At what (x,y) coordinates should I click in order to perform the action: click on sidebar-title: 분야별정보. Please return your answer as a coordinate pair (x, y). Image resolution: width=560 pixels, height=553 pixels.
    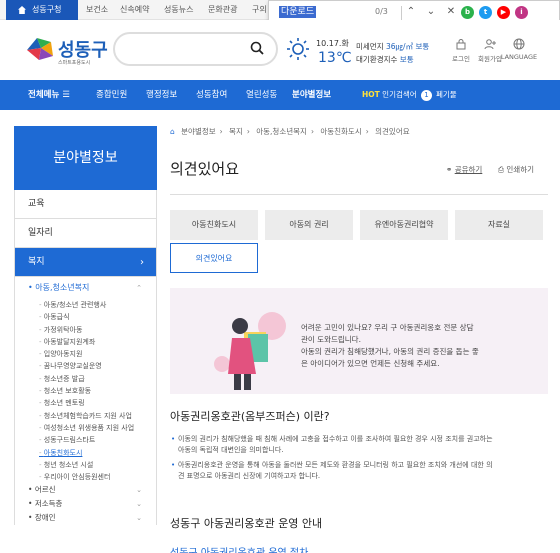
    Looking at the image, I should click on (85, 158).